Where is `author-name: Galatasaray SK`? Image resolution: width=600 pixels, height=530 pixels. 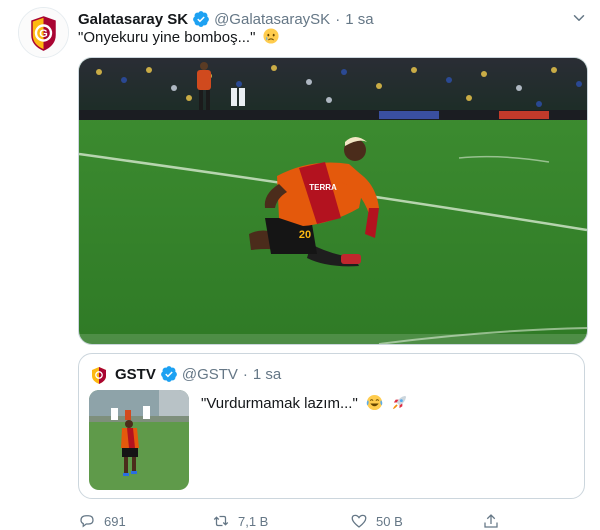
author-name: Galatasaray SK is located at coordinates (133, 19).